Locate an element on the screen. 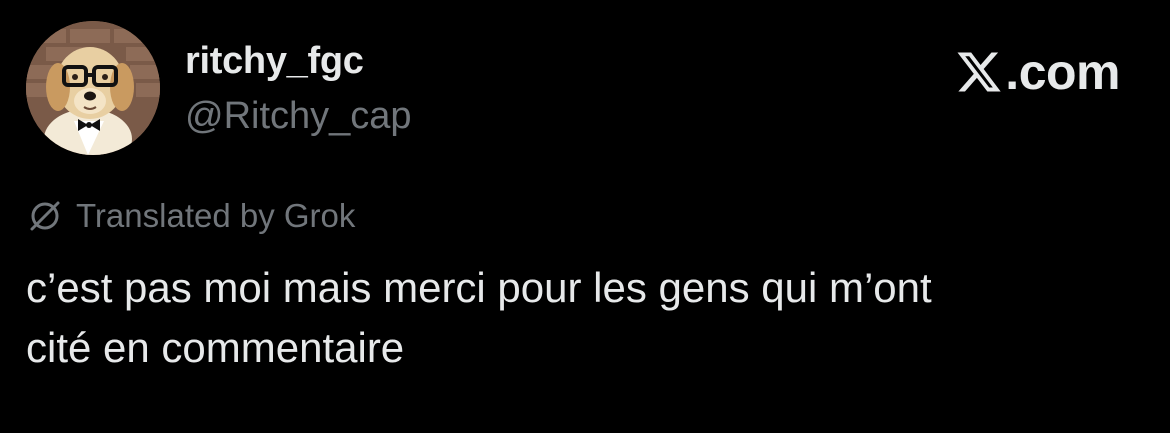 This screenshot has height=433, width=1170. display-name: ritchy_fgc is located at coordinates (274, 61).